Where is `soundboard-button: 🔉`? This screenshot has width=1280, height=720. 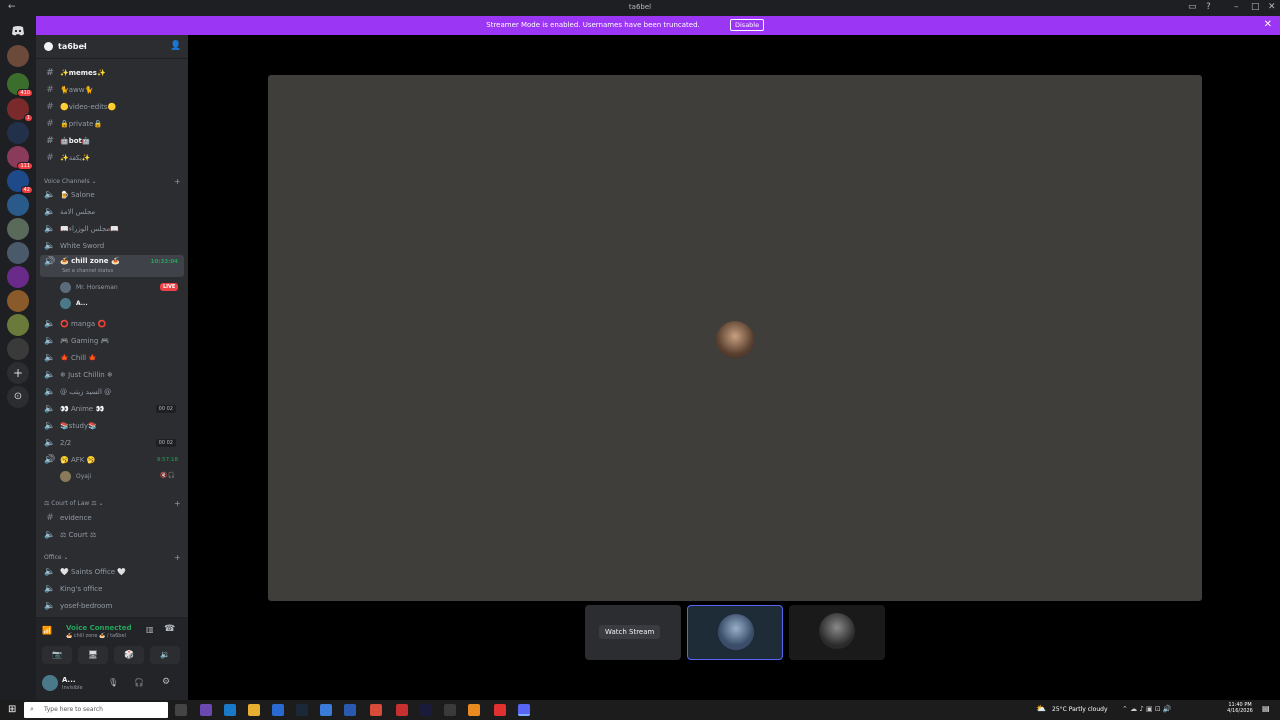 soundboard-button: 🔉 is located at coordinates (165, 655).